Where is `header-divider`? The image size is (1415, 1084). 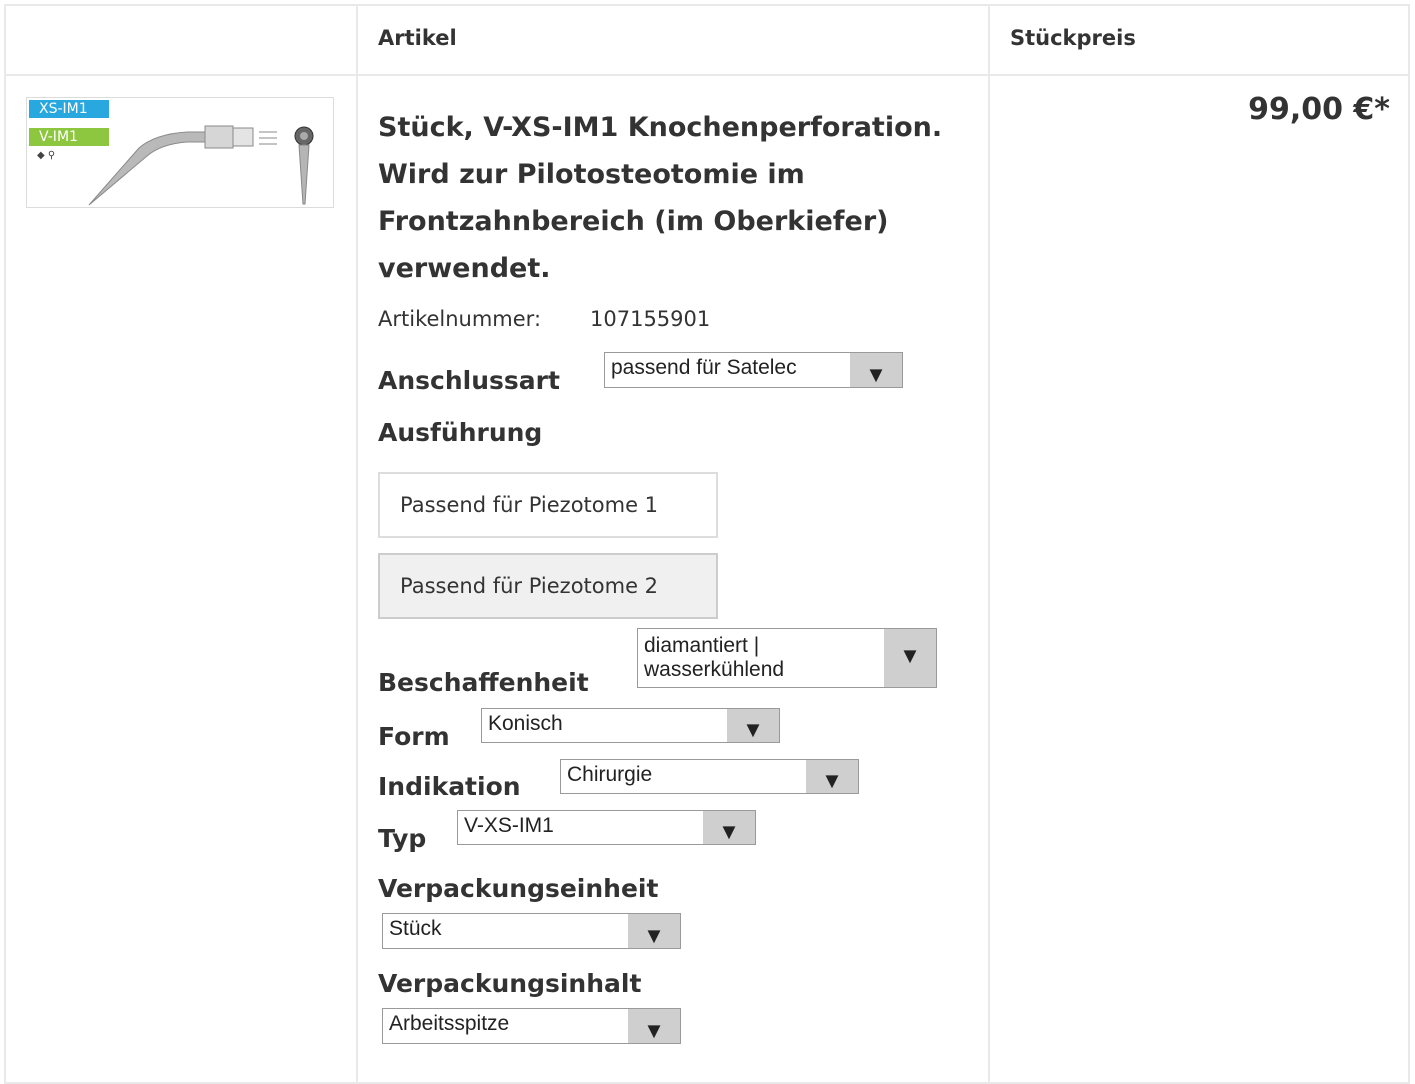 header-divider is located at coordinates (707, 75).